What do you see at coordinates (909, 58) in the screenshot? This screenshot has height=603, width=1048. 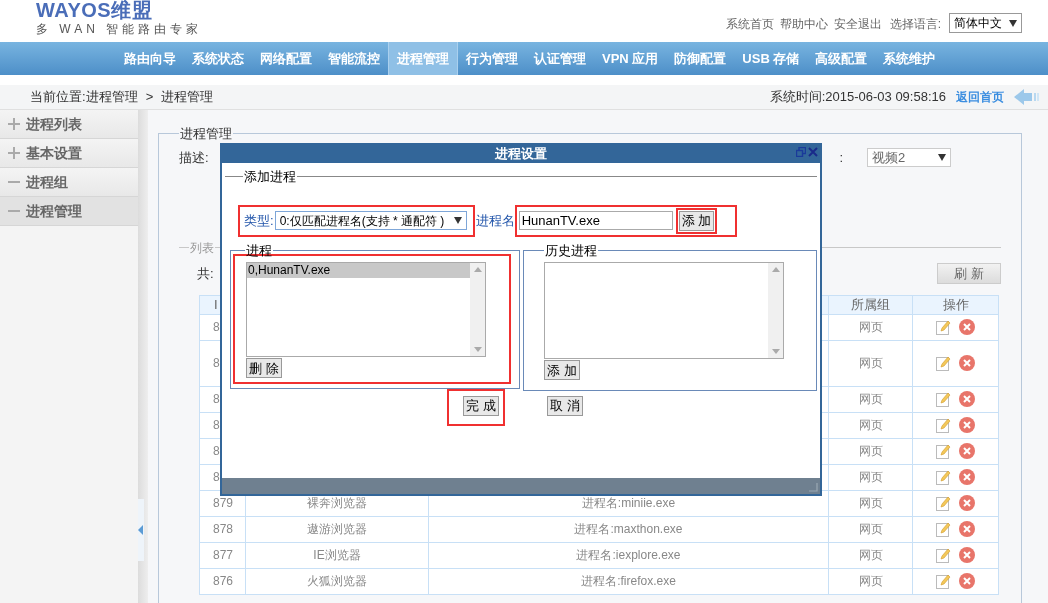 I see `nav-tab: 系统维护` at bounding box center [909, 58].